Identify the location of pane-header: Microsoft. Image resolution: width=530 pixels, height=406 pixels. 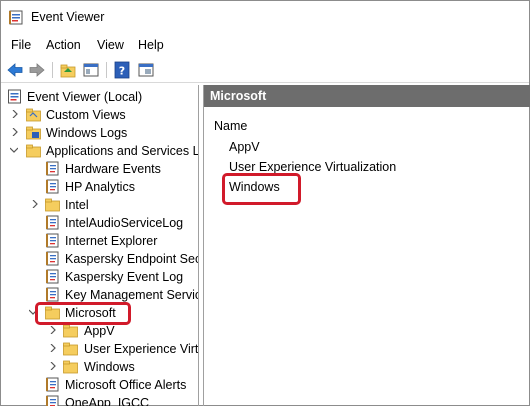
(367, 96).